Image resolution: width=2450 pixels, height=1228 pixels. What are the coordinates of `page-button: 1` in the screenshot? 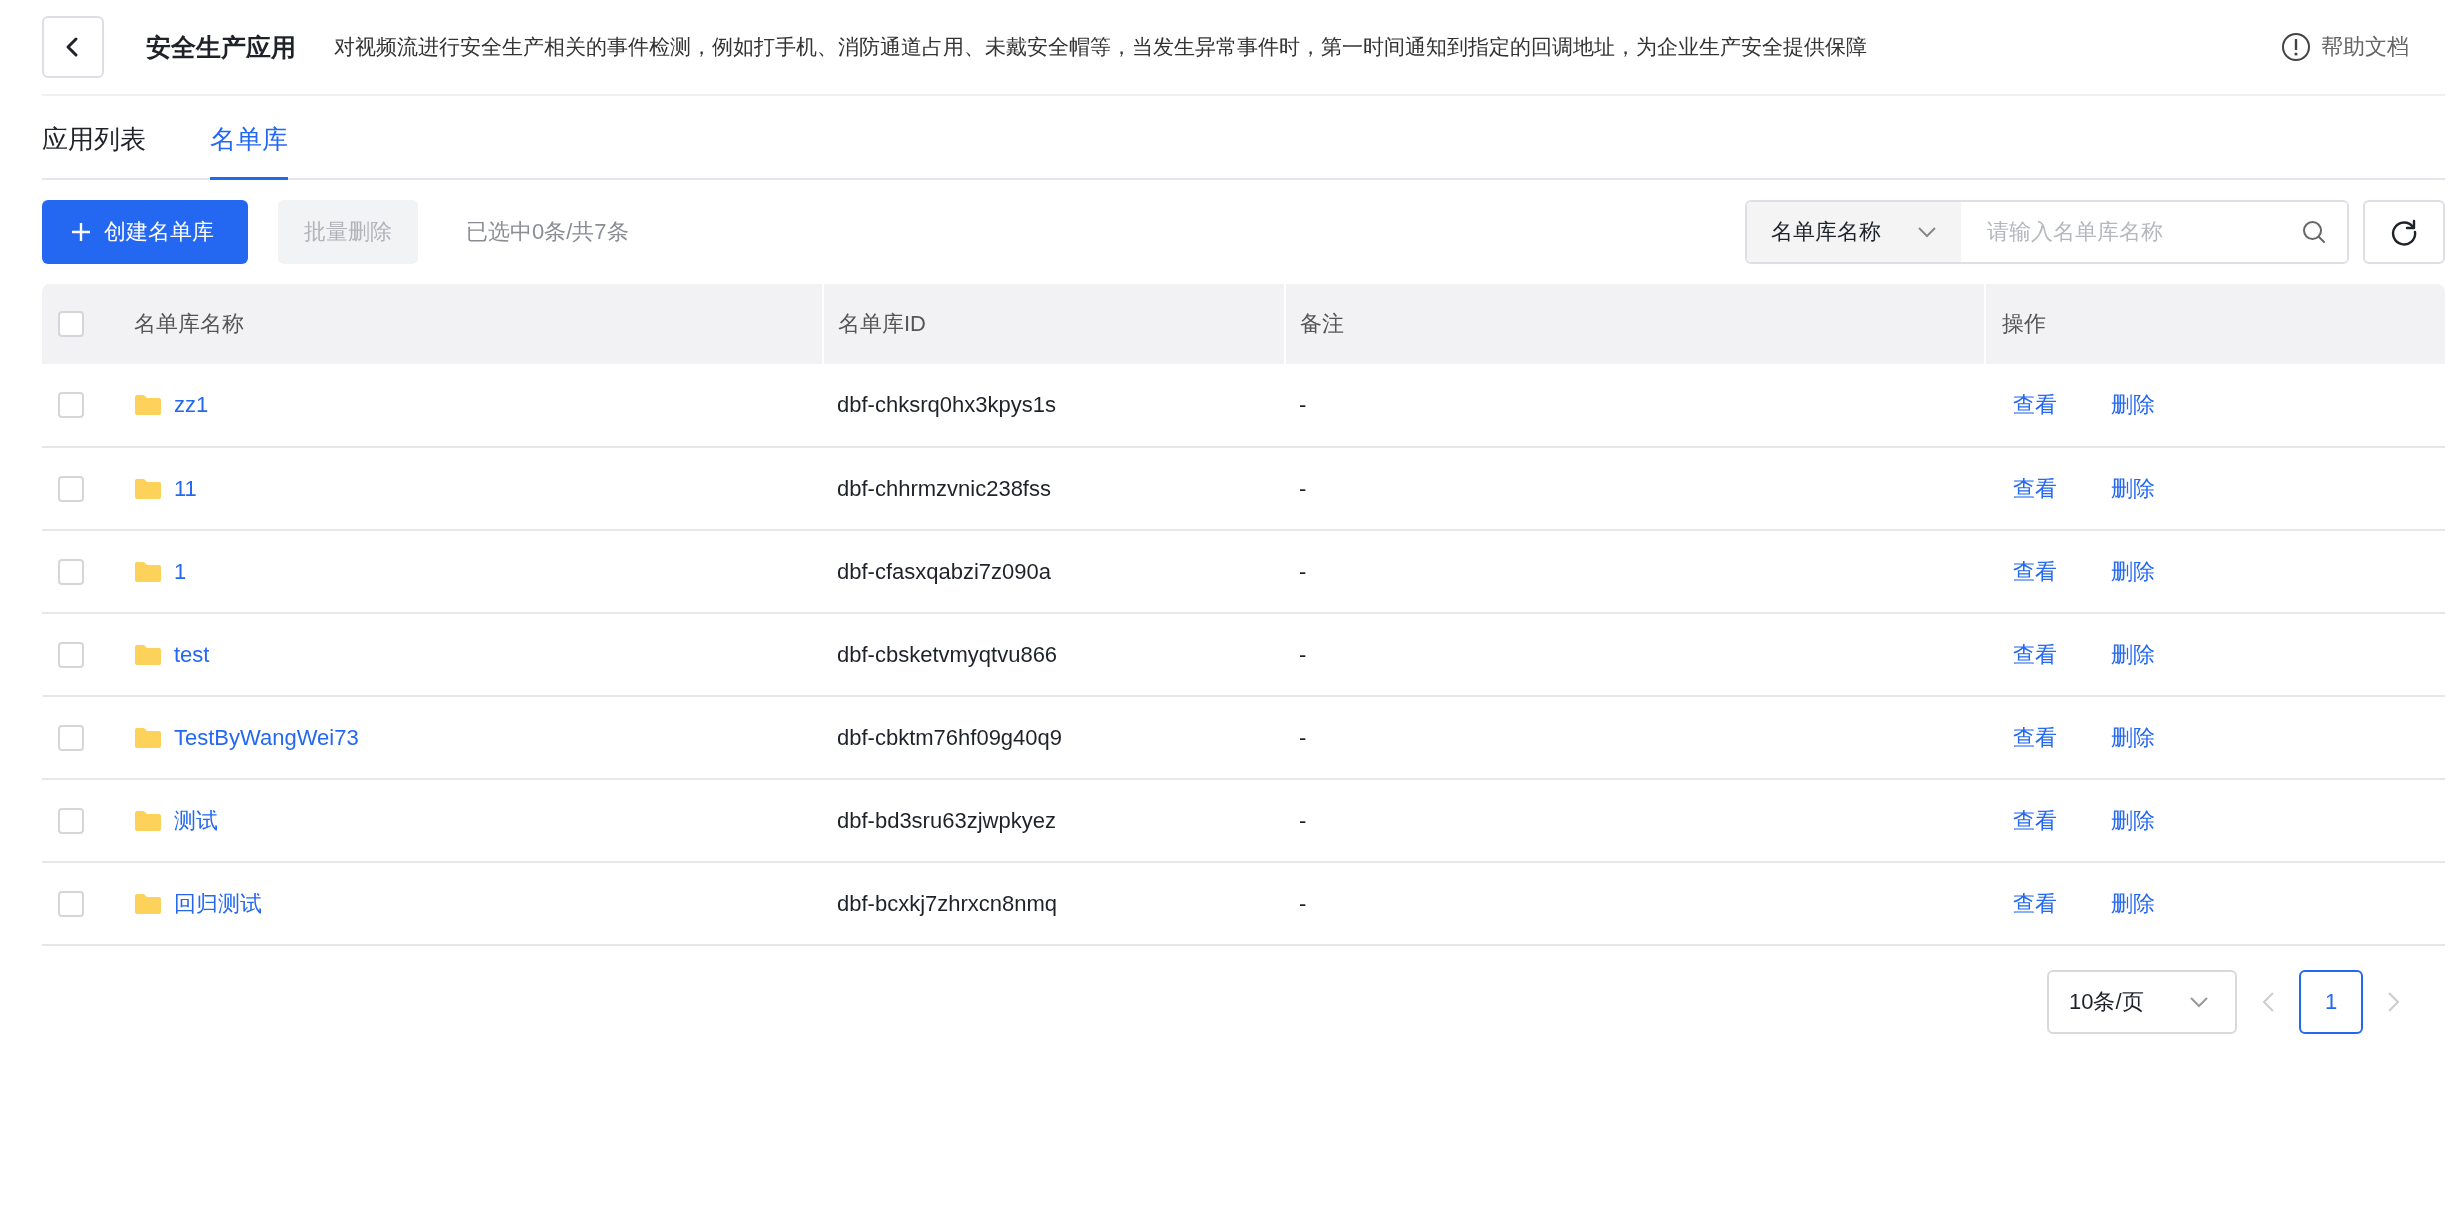 It's located at (2331, 1002).